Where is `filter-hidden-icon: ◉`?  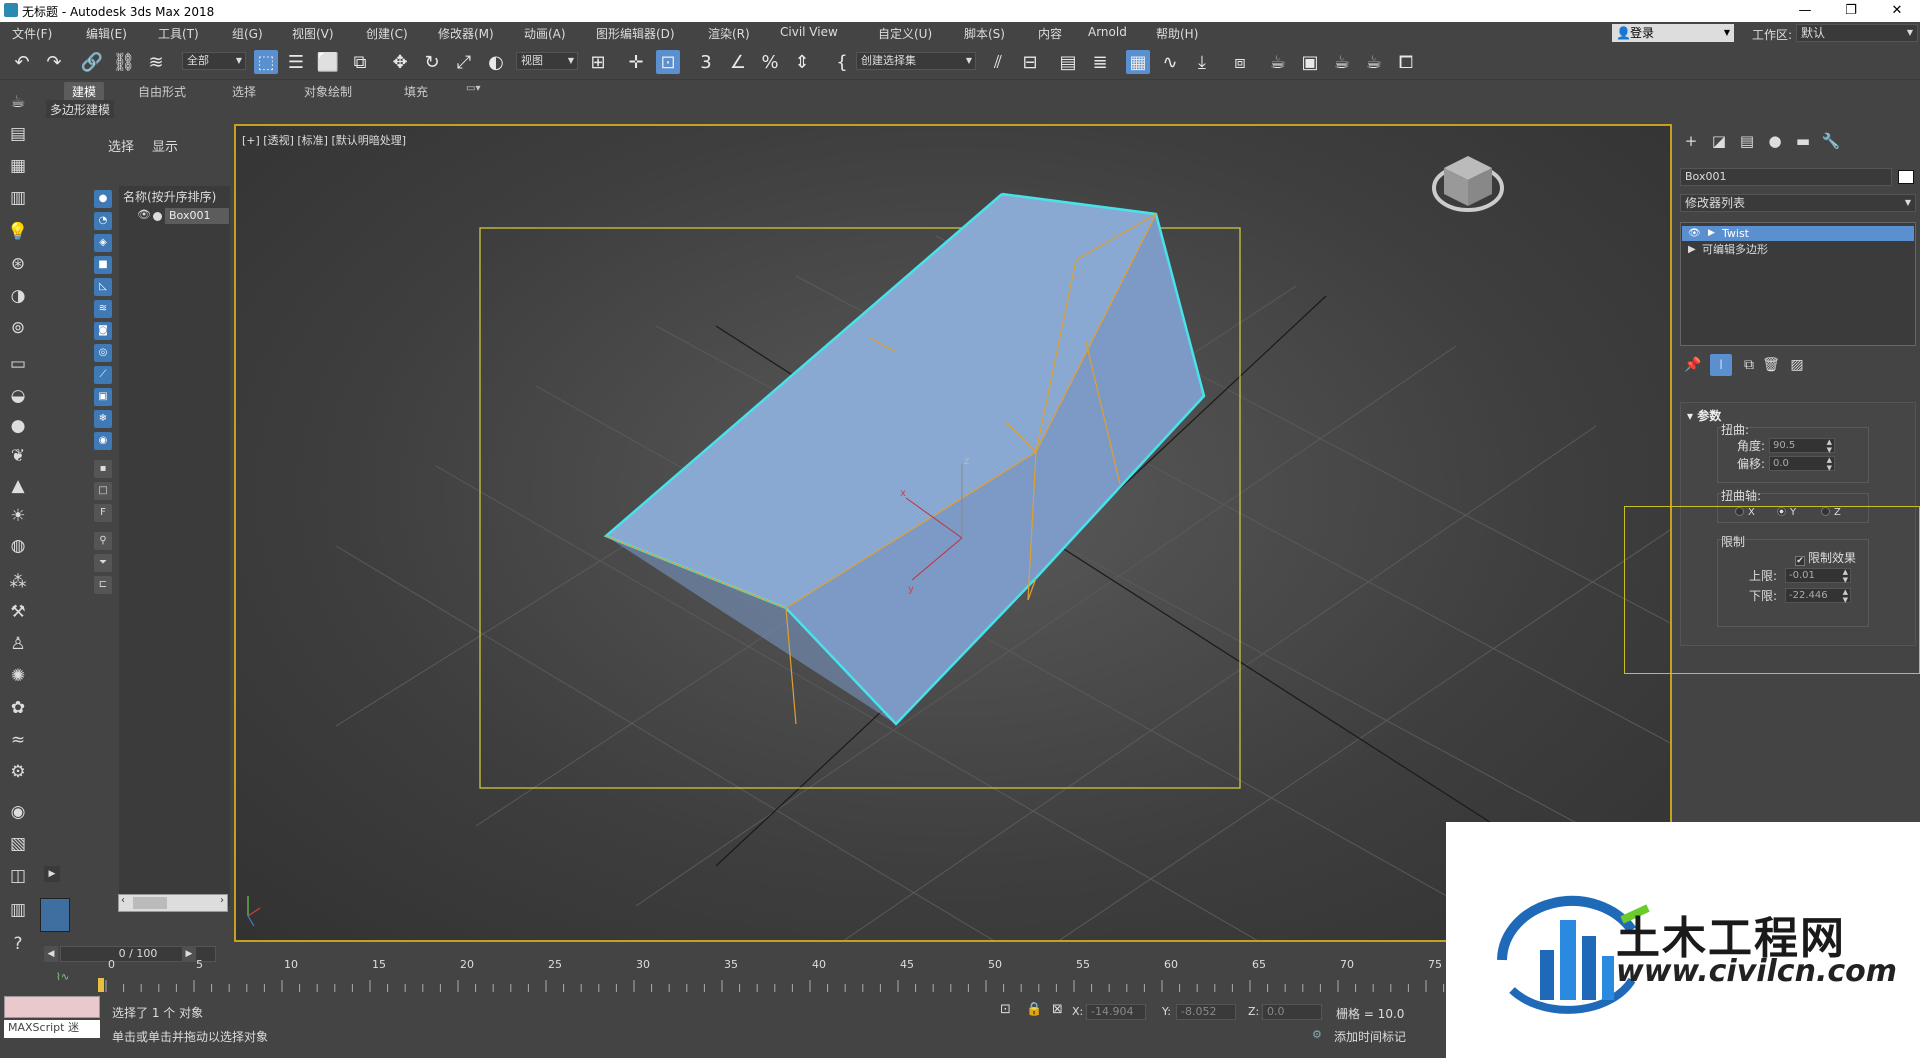 filter-hidden-icon: ◉ is located at coordinates (103, 441).